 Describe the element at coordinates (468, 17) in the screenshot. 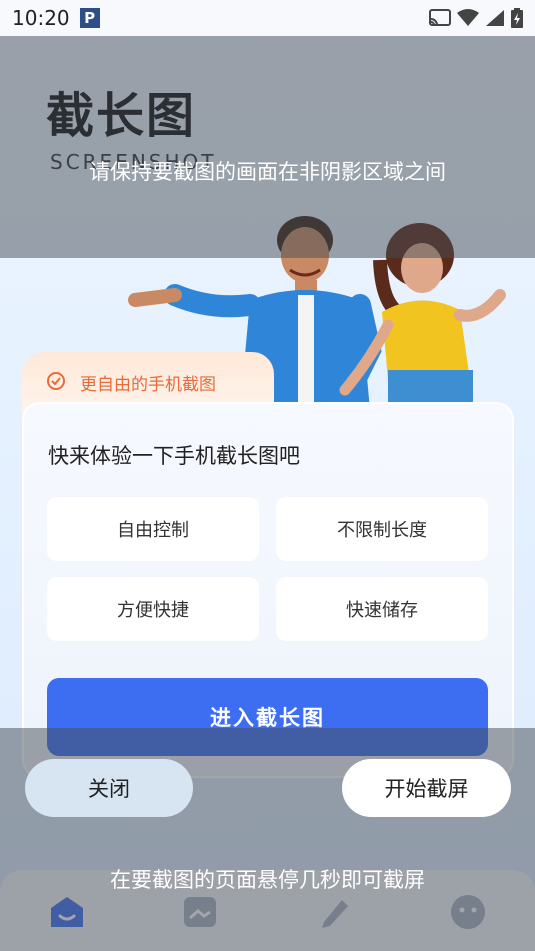

I see `wifi-icon` at that location.